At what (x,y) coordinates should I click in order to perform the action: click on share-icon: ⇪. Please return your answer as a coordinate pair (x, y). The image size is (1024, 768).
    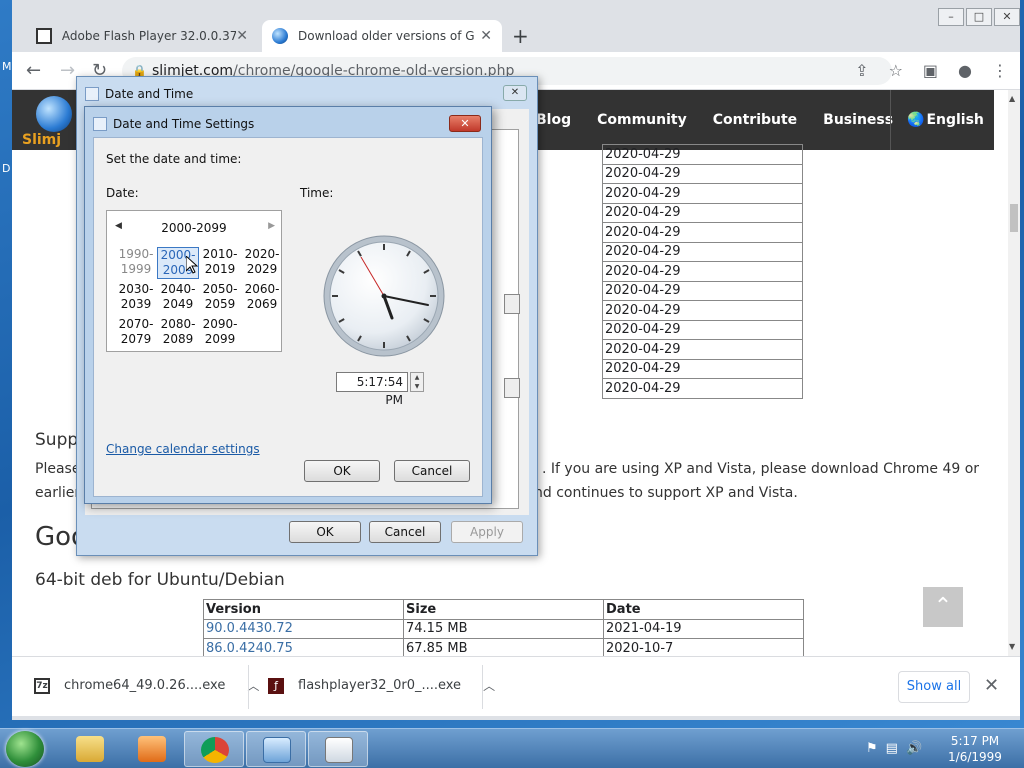
    Looking at the image, I should click on (861, 70).